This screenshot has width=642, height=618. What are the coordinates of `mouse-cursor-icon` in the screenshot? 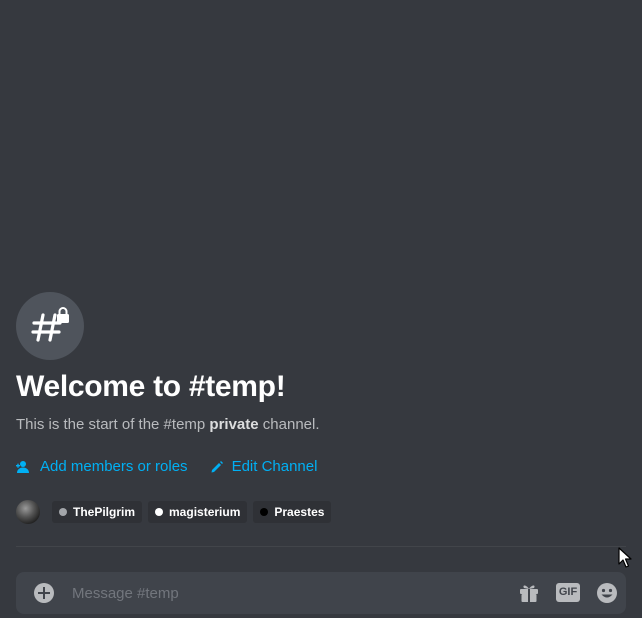 It's located at (625, 560).